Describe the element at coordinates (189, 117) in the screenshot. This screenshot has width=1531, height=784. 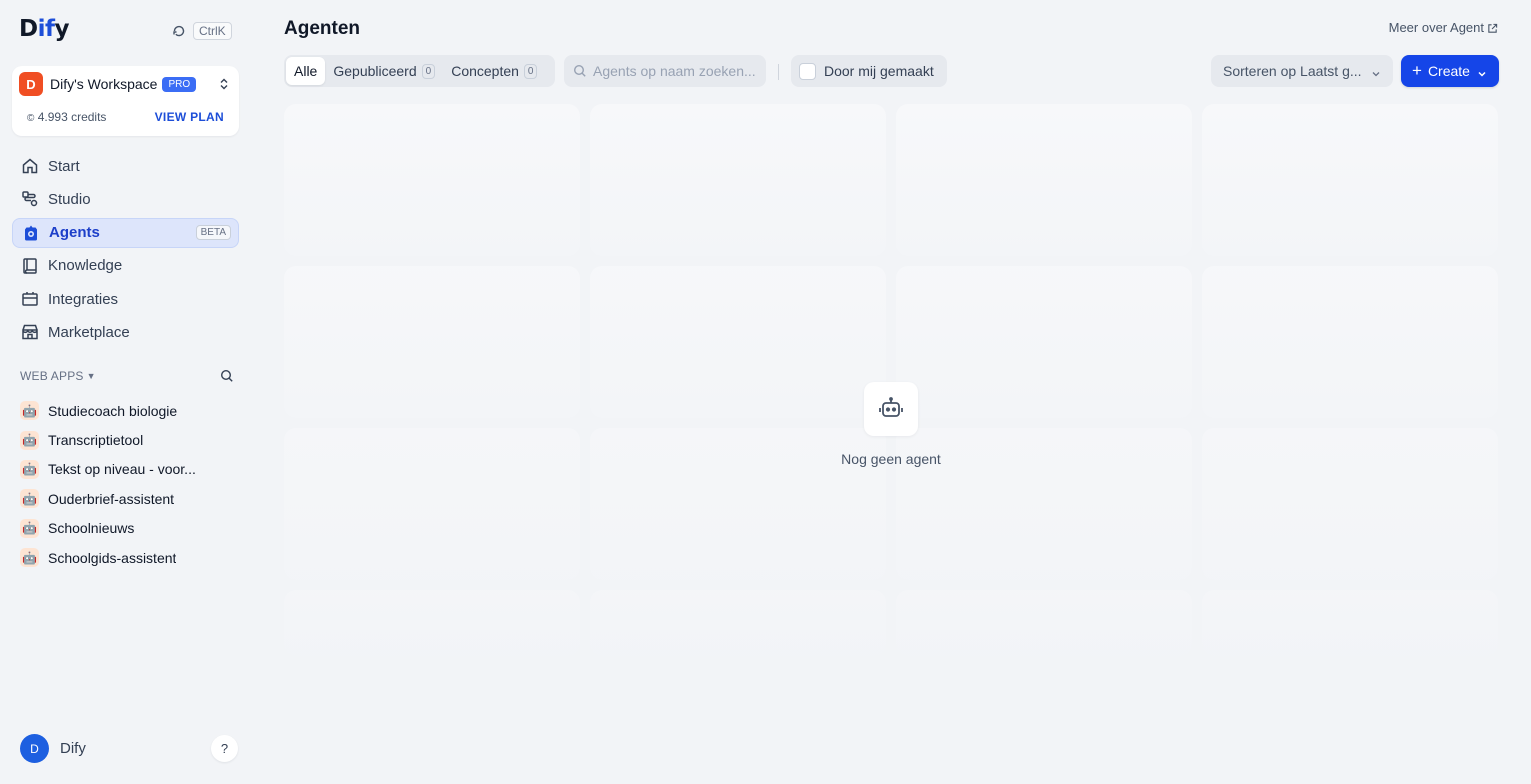
I see `view-plan-link: VIEW PLAN` at that location.